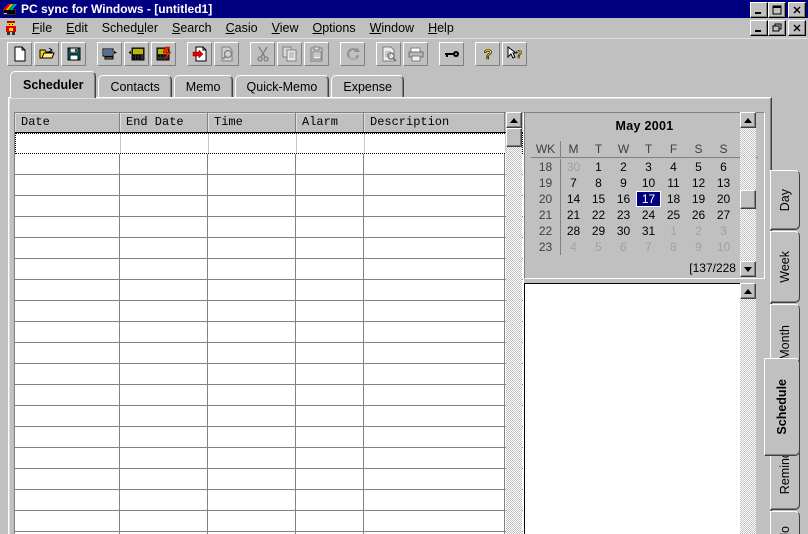 The image size is (808, 534). Describe the element at coordinates (797, 28) in the screenshot. I see `mdi-close-button` at that location.